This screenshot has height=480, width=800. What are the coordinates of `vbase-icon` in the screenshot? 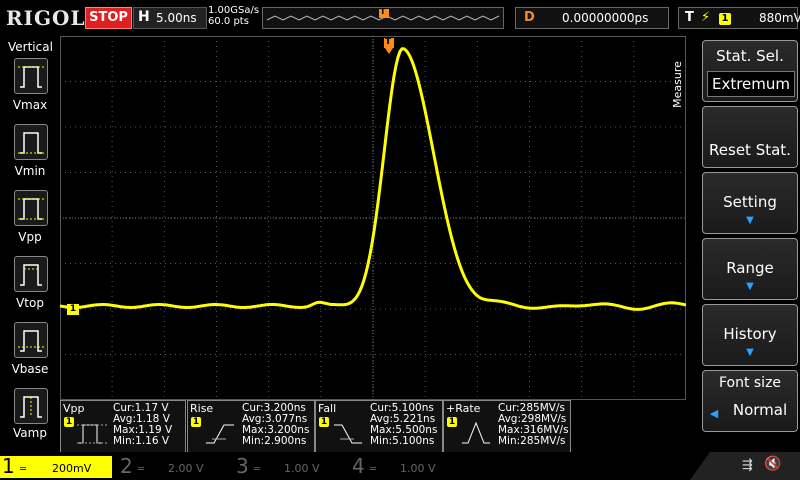 It's located at (31, 341).